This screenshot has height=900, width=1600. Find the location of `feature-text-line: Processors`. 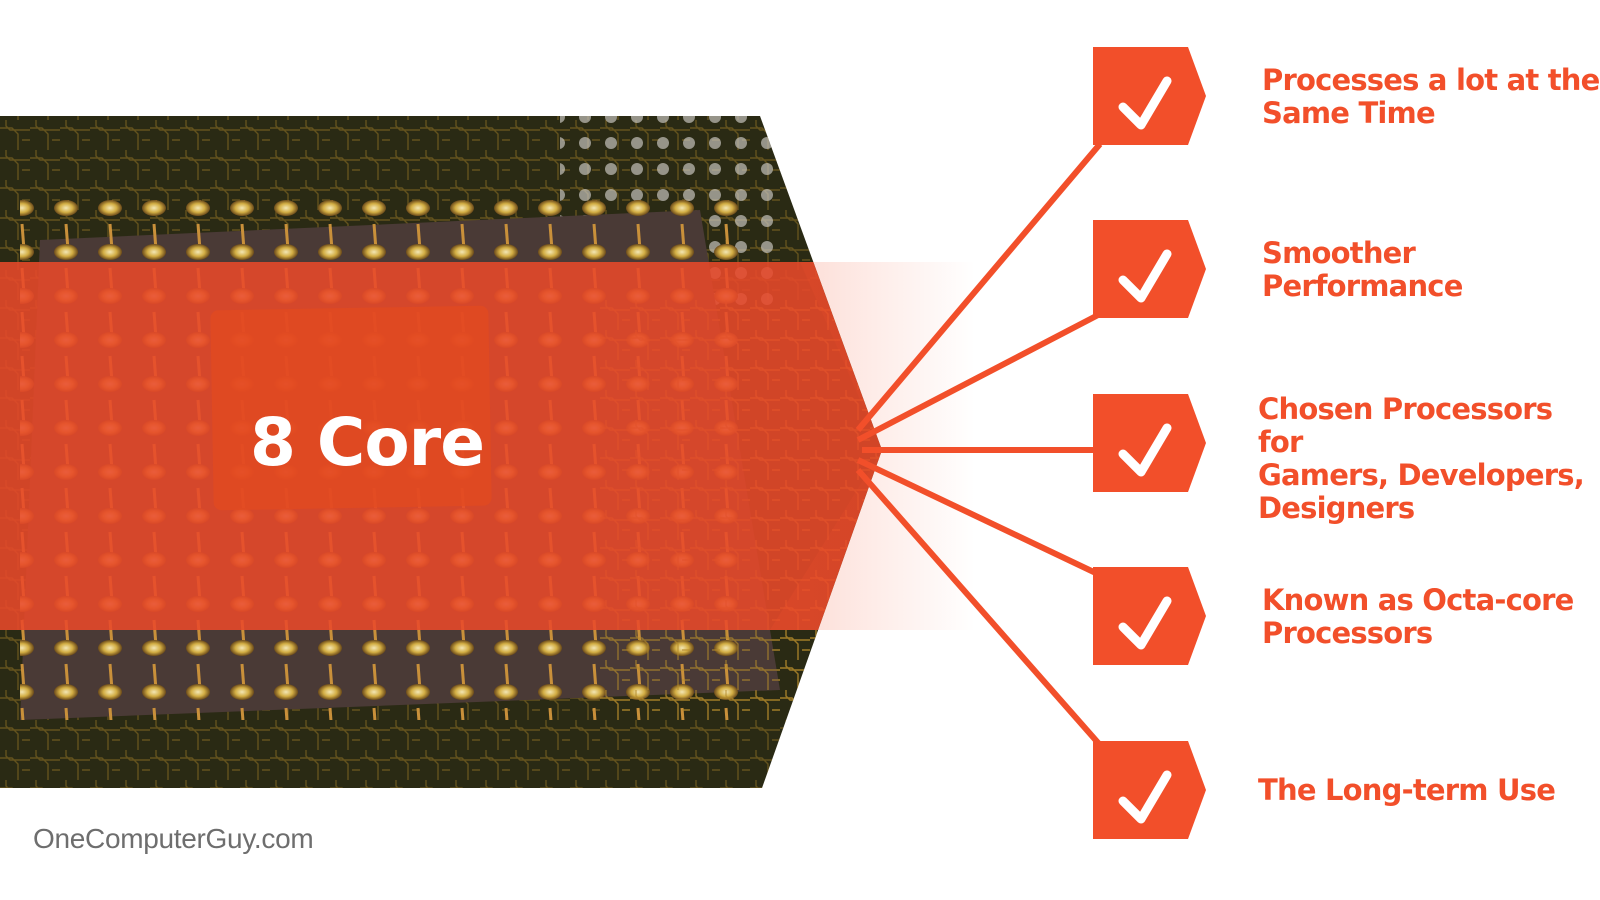

feature-text-line: Processors is located at coordinates (1347, 633).